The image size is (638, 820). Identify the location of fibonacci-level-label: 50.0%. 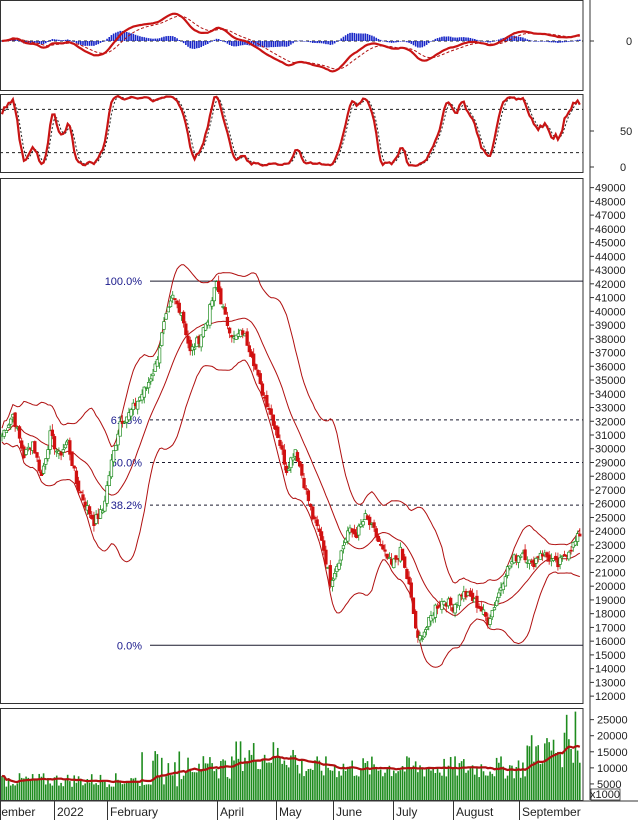
(126, 463).